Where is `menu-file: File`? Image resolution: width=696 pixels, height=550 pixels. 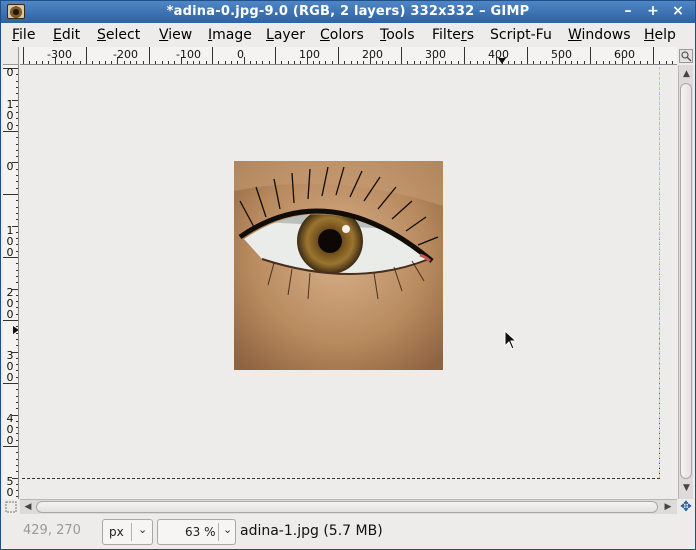
menu-file: File is located at coordinates (23, 35).